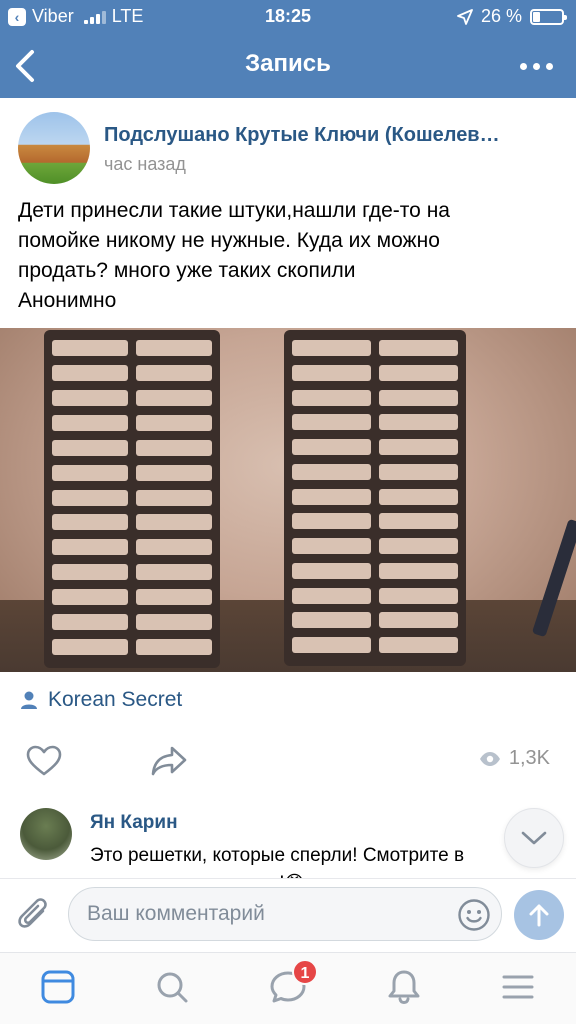 The width and height of the screenshot is (576, 1024). What do you see at coordinates (132, 499) in the screenshot?
I see `grate-left` at bounding box center [132, 499].